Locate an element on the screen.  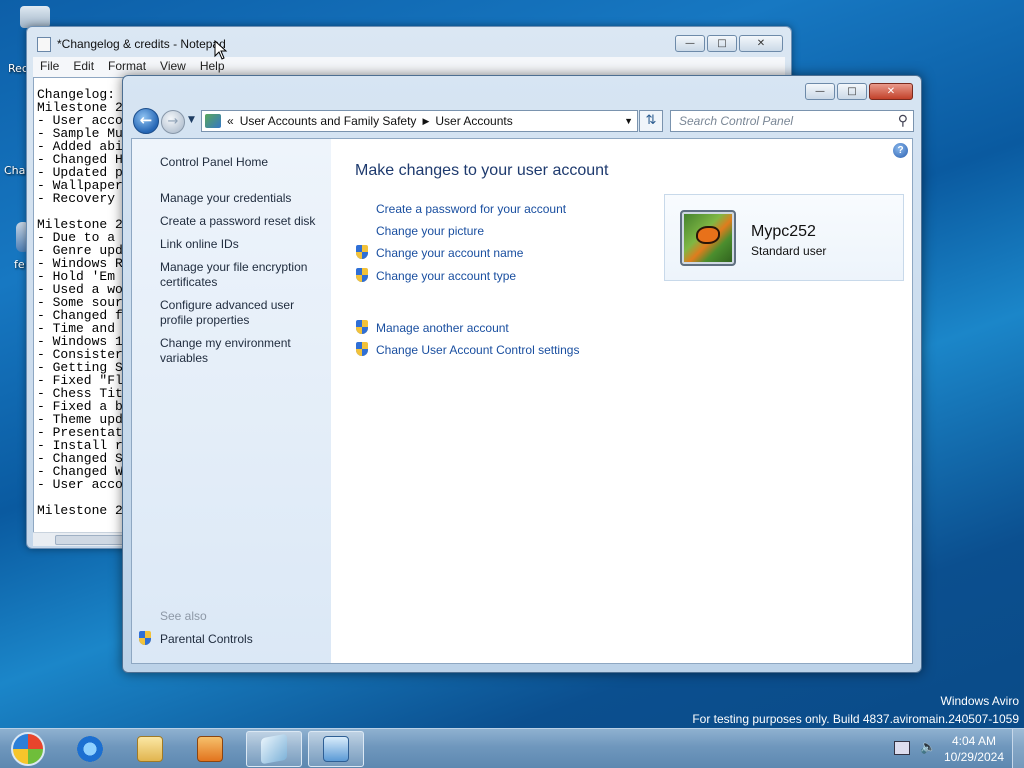
parental-controls-link: Parental Controls is located at coordinates (240, 639).